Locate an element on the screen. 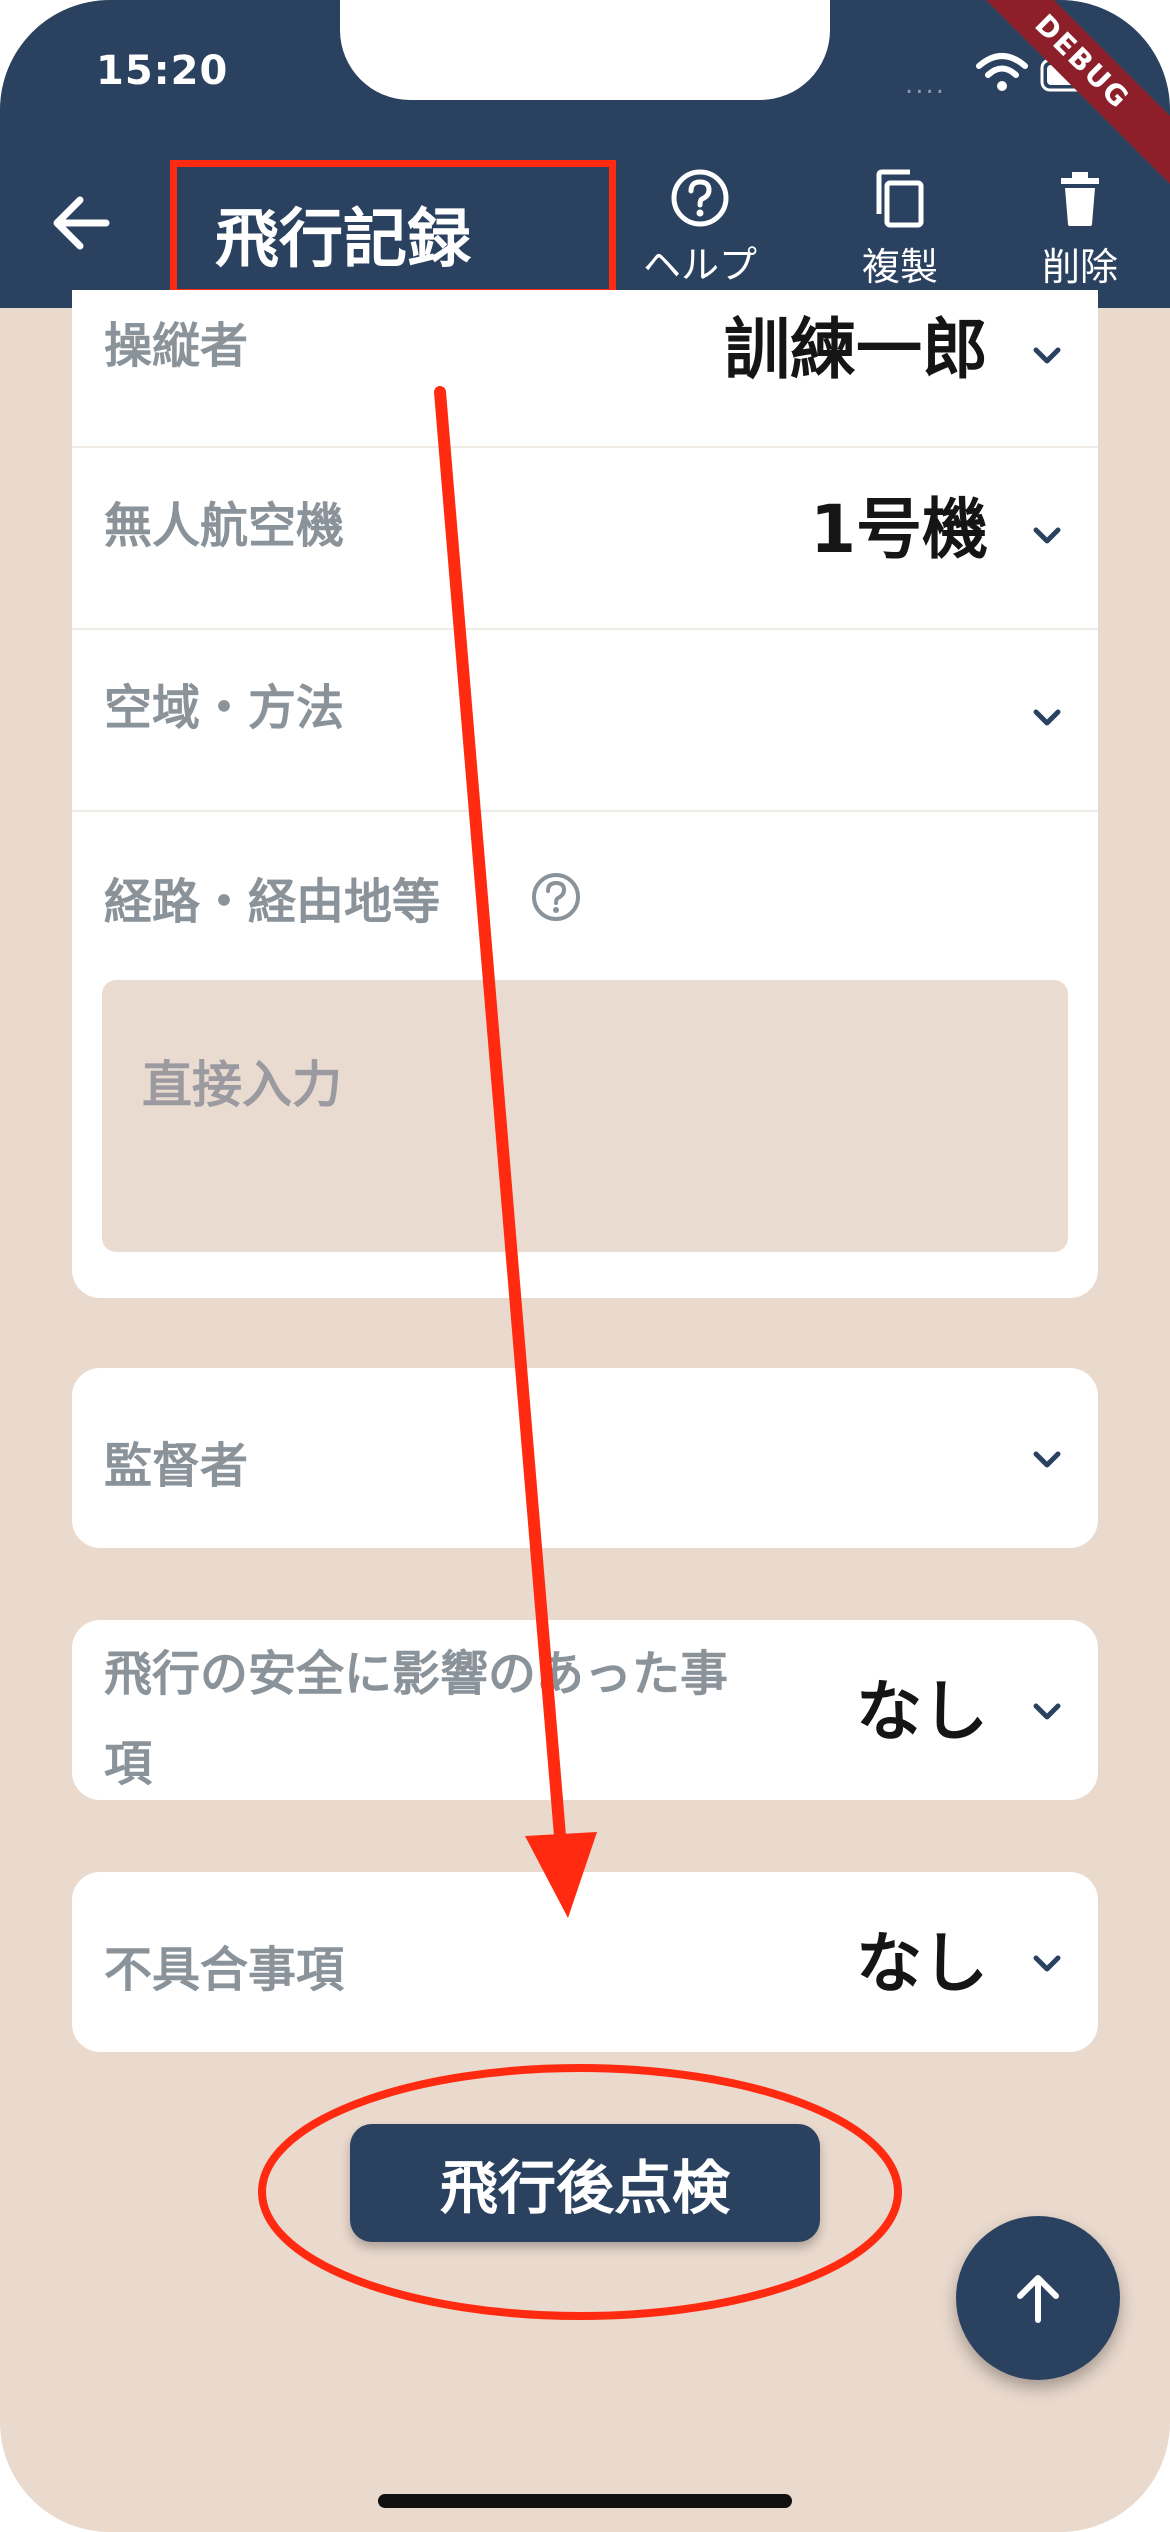 This screenshot has height=2532, width=1170. status-time: 15:20 is located at coordinates (162, 71).